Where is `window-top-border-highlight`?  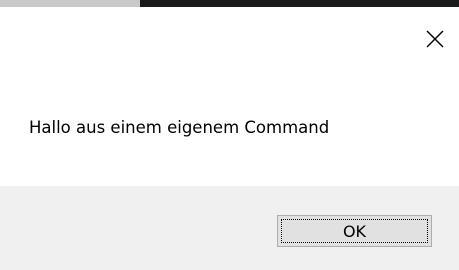
window-top-border-highlight is located at coordinates (70, 3).